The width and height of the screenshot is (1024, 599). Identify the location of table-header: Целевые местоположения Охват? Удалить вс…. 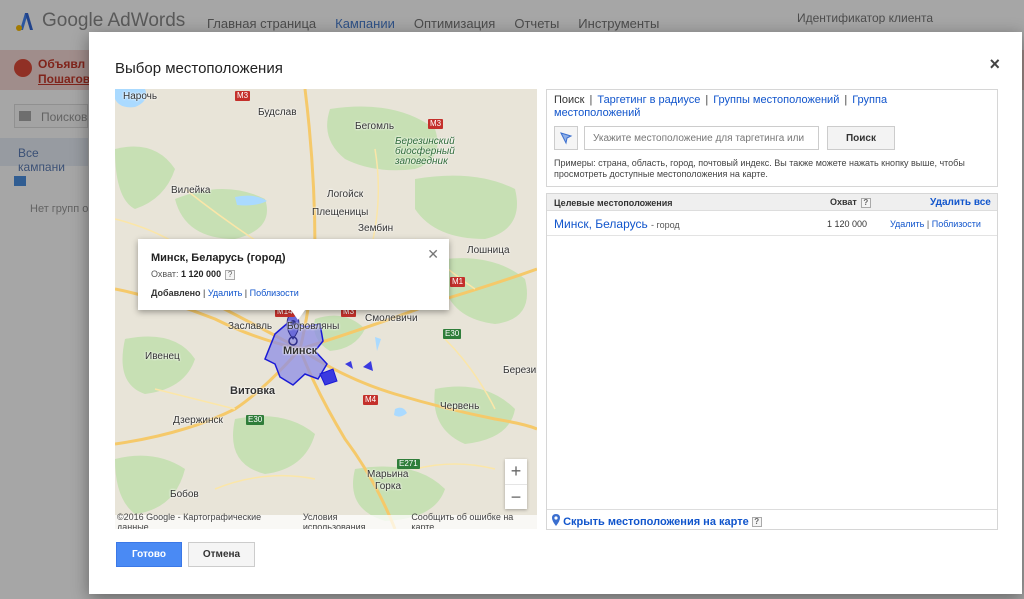
(772, 202).